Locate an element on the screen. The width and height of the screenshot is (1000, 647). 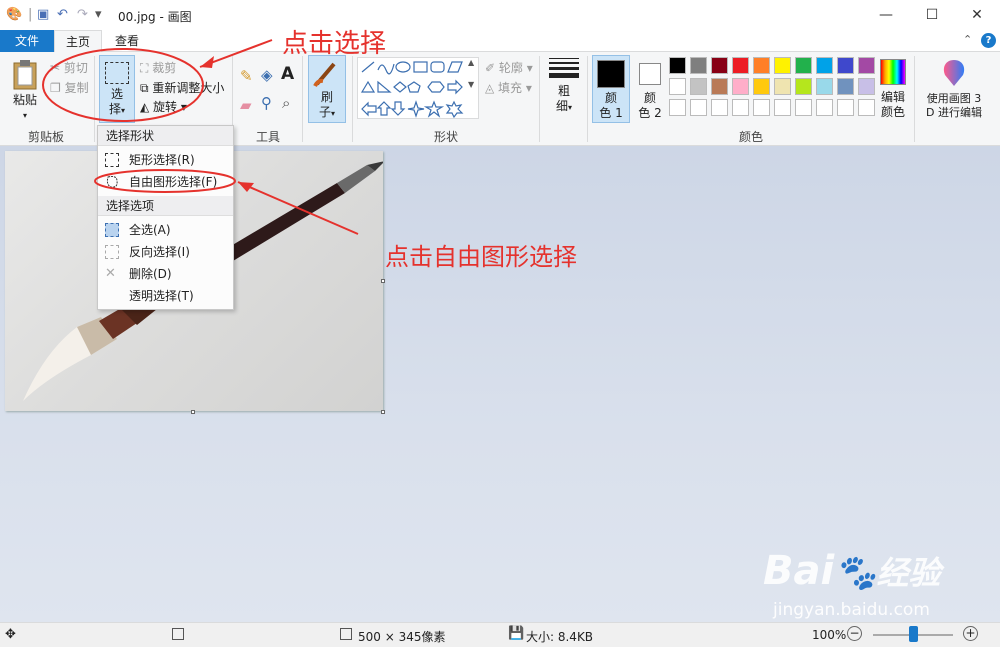
watermark-brand: Bai is located at coordinates (799, 571).